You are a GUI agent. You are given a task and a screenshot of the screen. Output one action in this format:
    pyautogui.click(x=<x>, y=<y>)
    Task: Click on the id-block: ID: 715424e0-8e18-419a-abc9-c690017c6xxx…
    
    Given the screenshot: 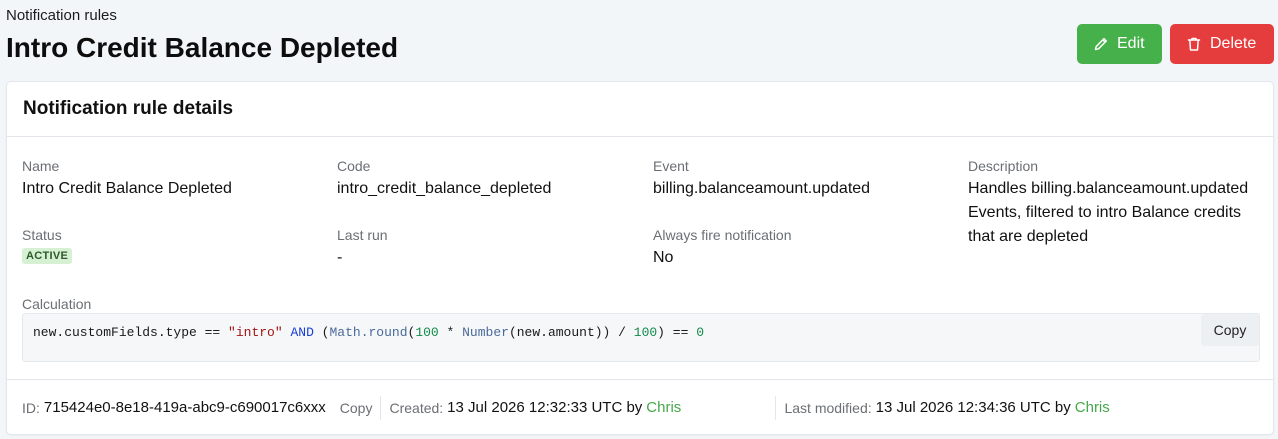 What is the action you would take?
    pyautogui.click(x=197, y=407)
    